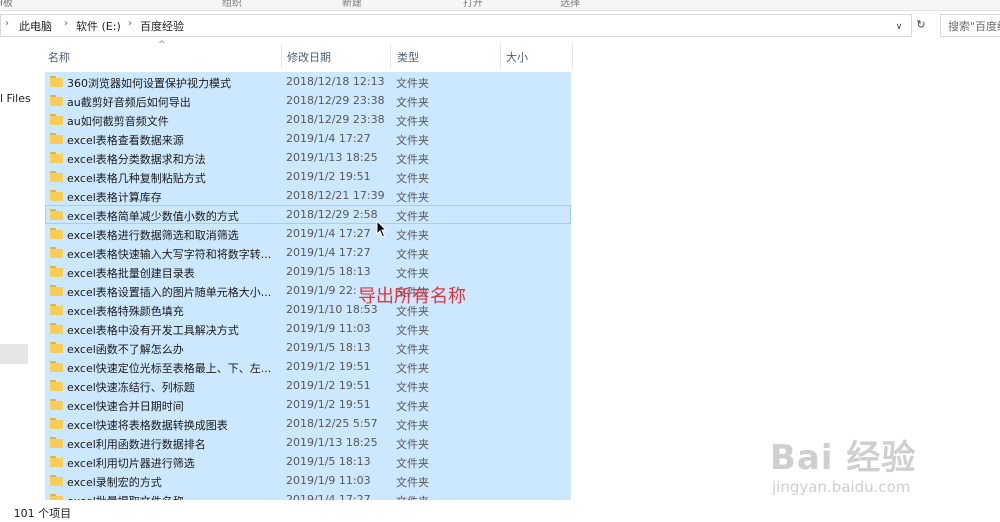 The image size is (1000, 522). I want to click on file-row: excel表格简单减少数值小数的方式 2018/12/29 2:58 文件夹, so click(308, 214).